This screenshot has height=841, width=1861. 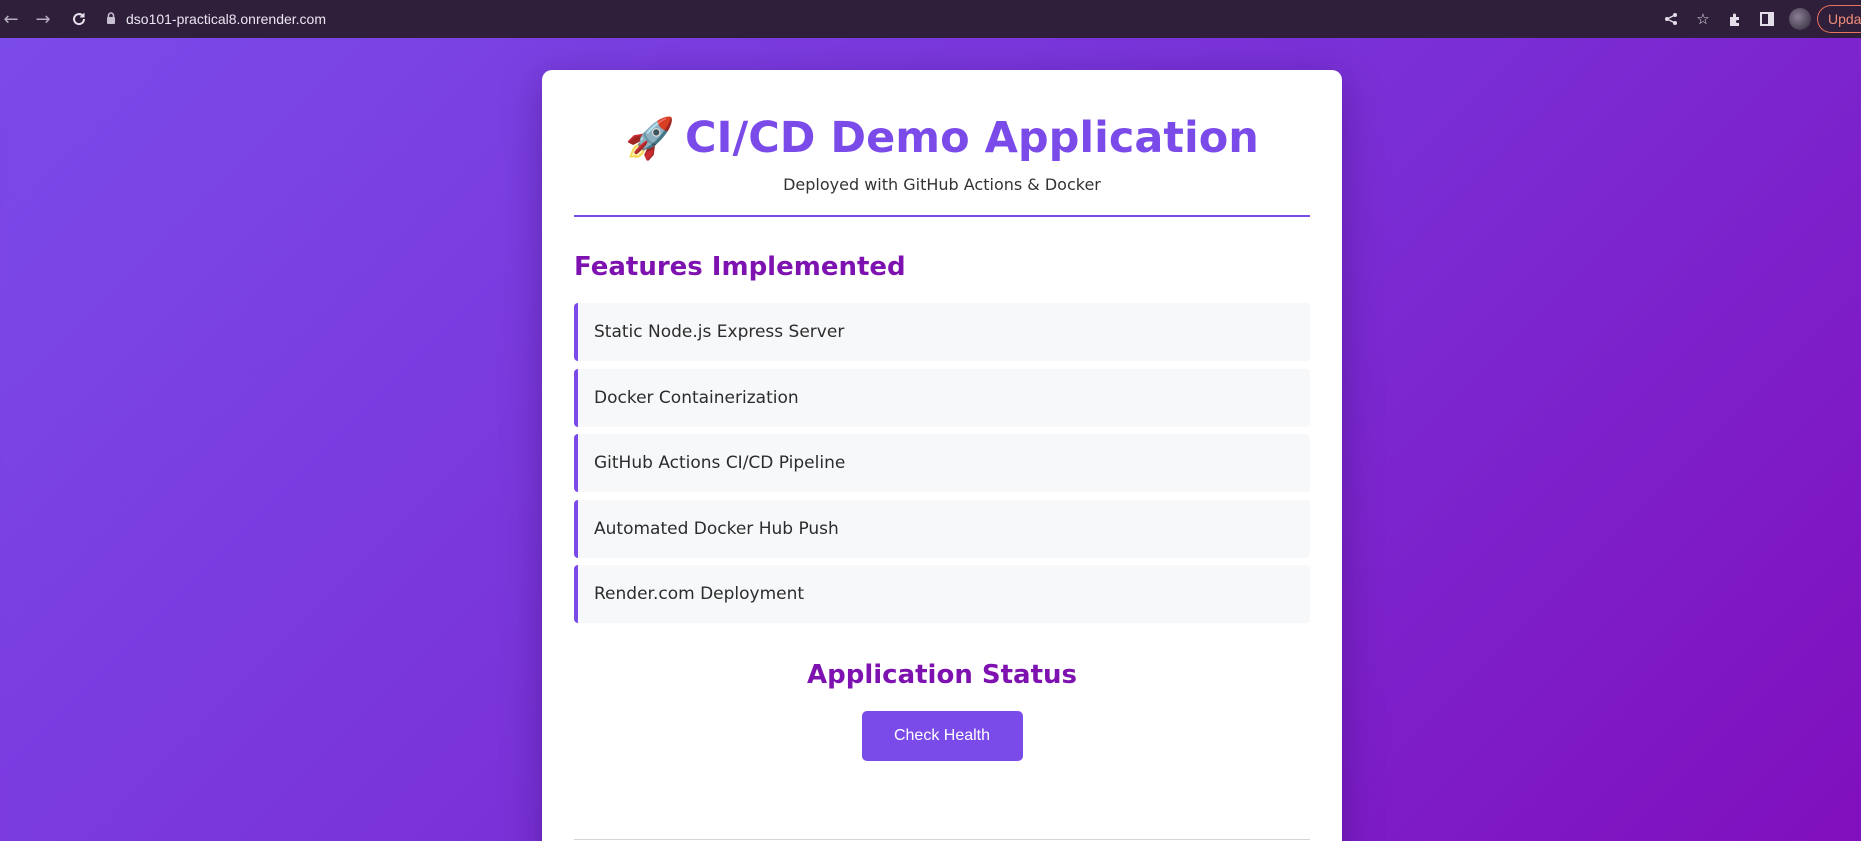 I want to click on status-heading: Application Status, so click(x=941, y=675).